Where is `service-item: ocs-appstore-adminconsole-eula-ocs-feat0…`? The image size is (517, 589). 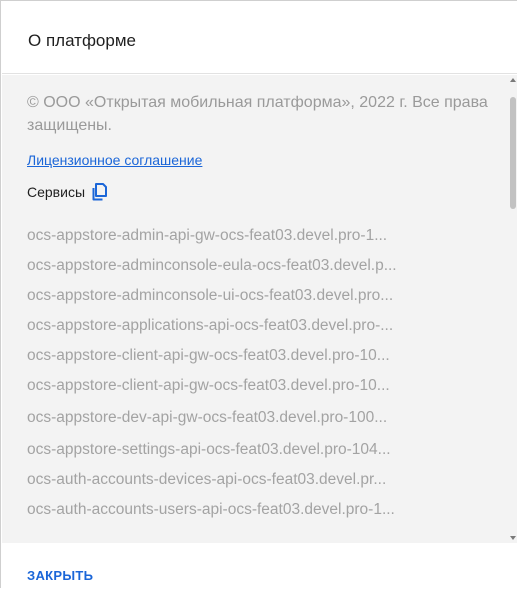
service-item: ocs-appstore-adminconsole-eula-ocs-feat0… is located at coordinates (212, 265).